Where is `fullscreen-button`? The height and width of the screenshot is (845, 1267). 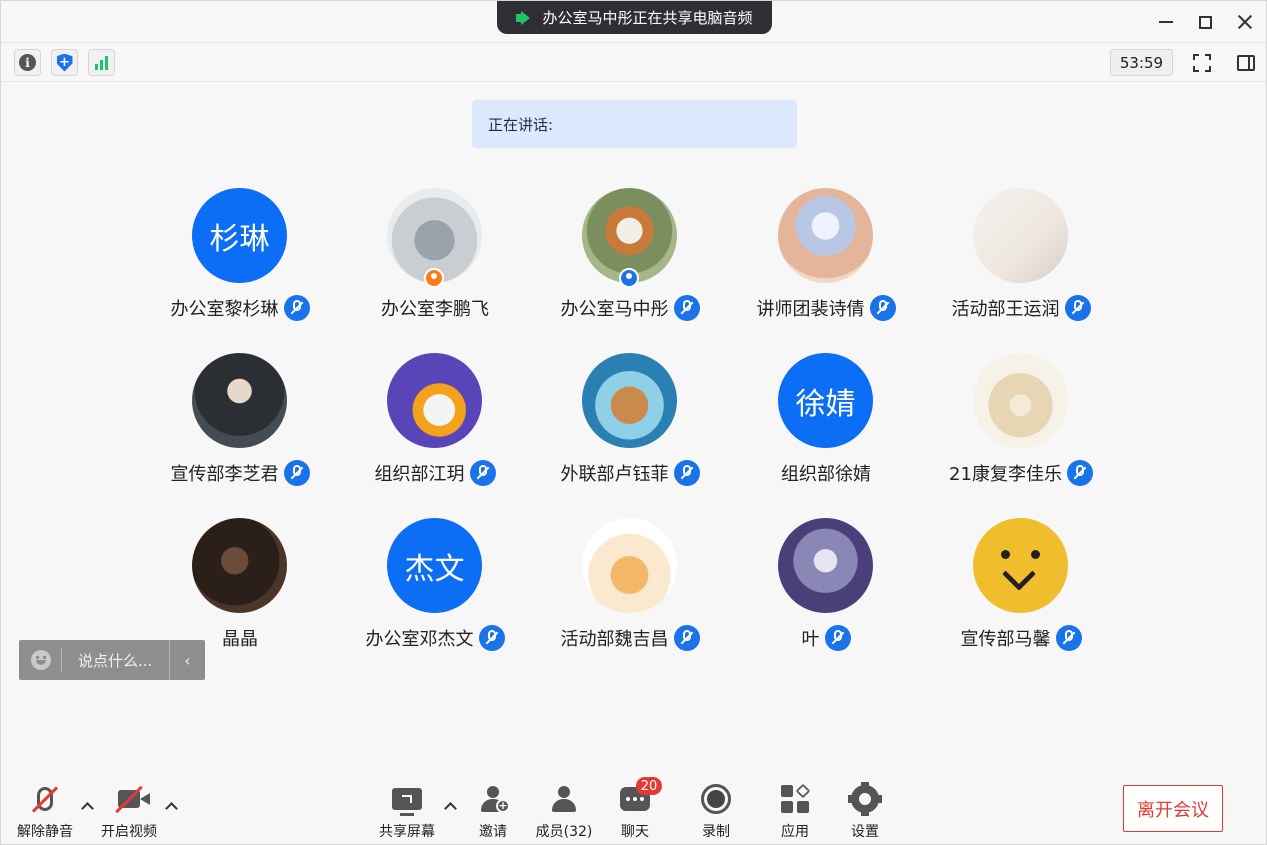
fullscreen-button is located at coordinates (1201, 62).